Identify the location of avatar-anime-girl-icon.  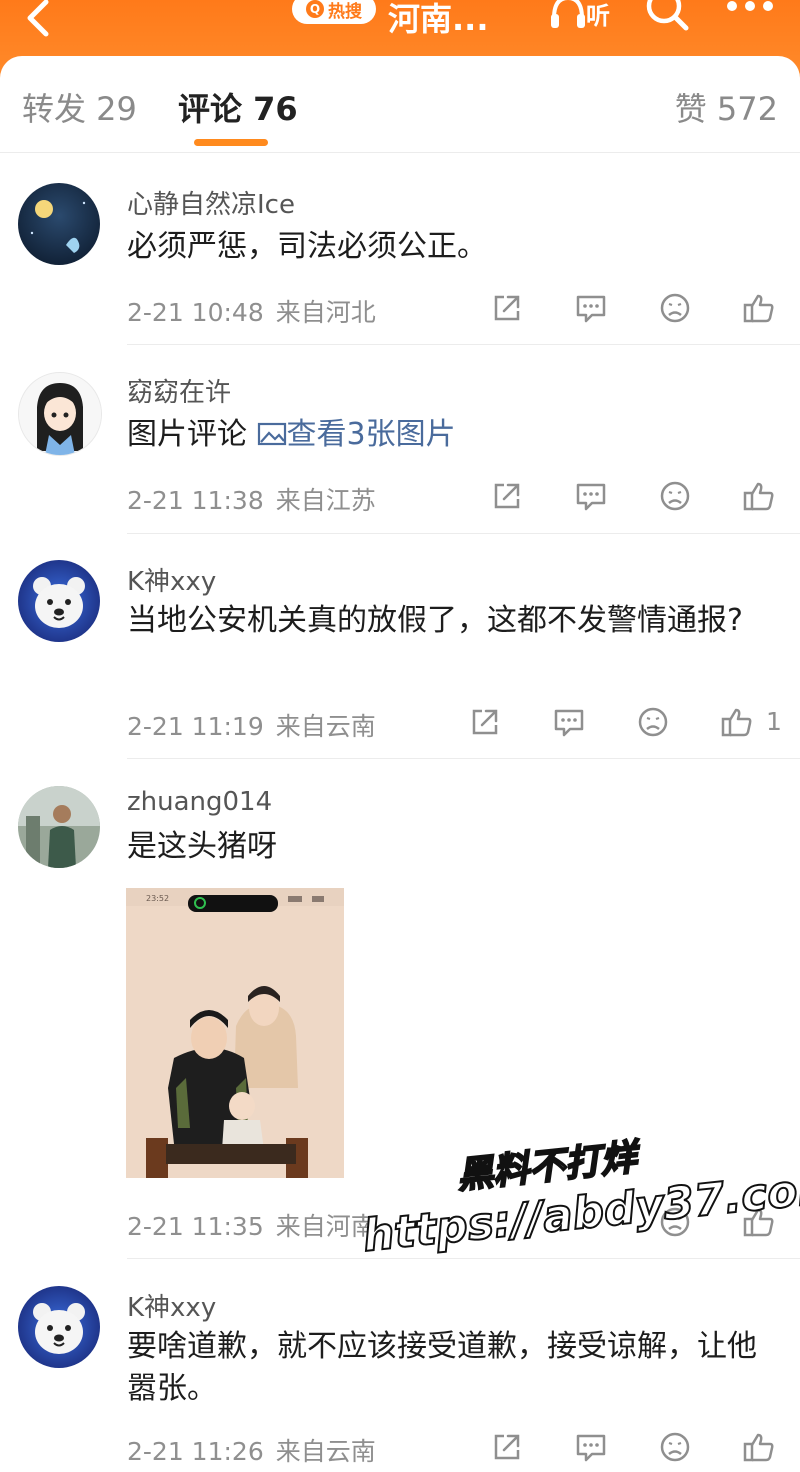
(60, 414).